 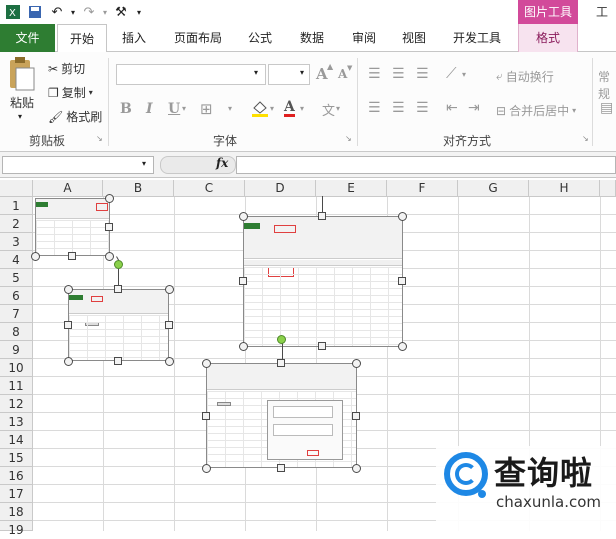 I want to click on column-header: A, so click(x=68, y=188).